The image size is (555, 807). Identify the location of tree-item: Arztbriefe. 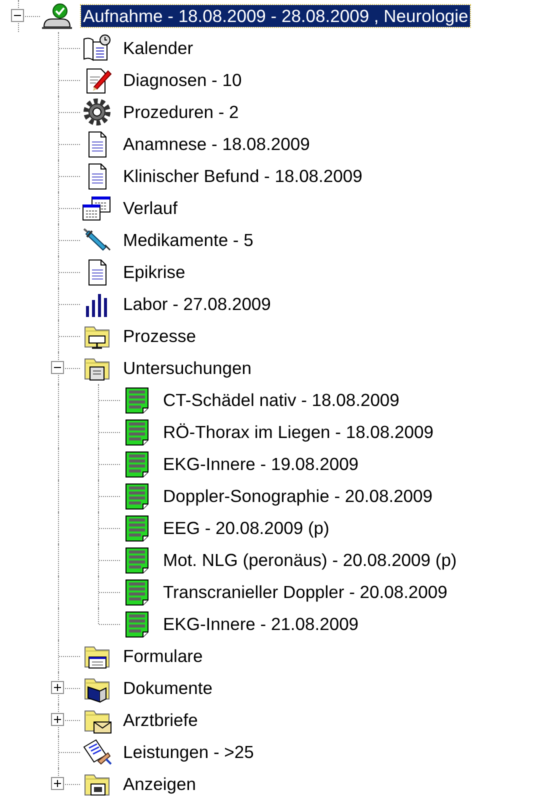
(160, 720).